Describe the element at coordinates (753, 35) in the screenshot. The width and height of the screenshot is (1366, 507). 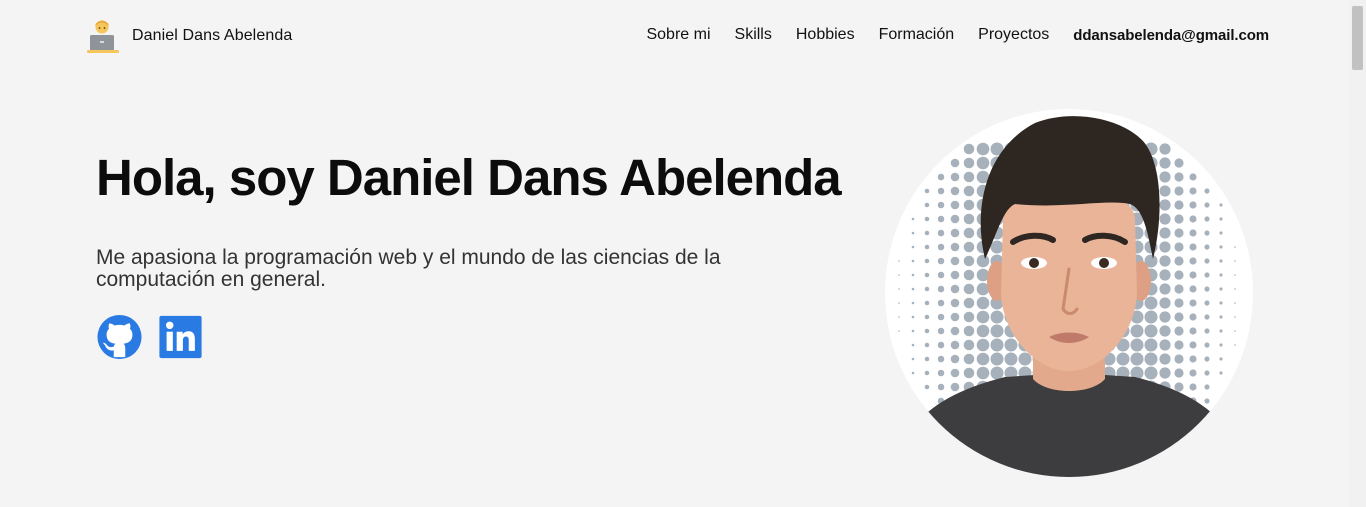
I see `nav-link-skills: Skills` at that location.